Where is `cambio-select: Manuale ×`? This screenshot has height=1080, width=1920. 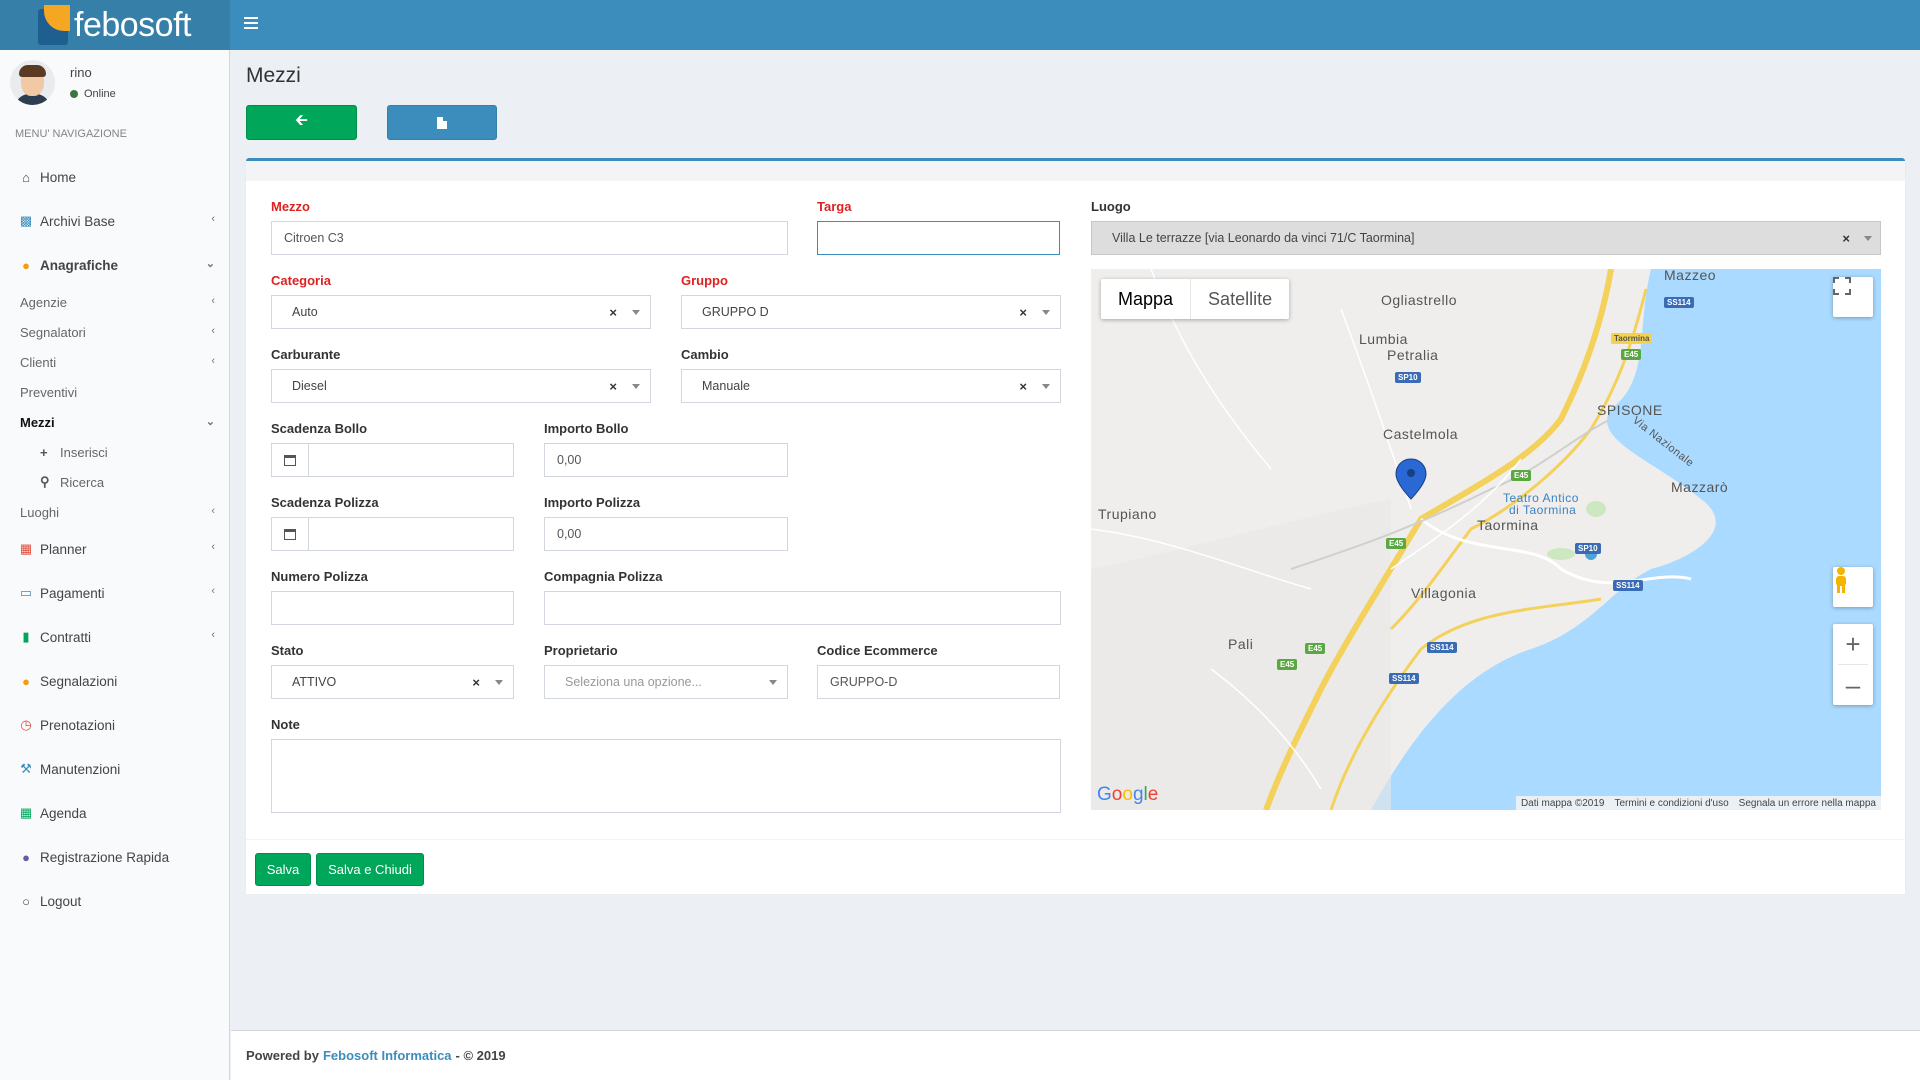
cambio-select: Manuale × is located at coordinates (871, 386).